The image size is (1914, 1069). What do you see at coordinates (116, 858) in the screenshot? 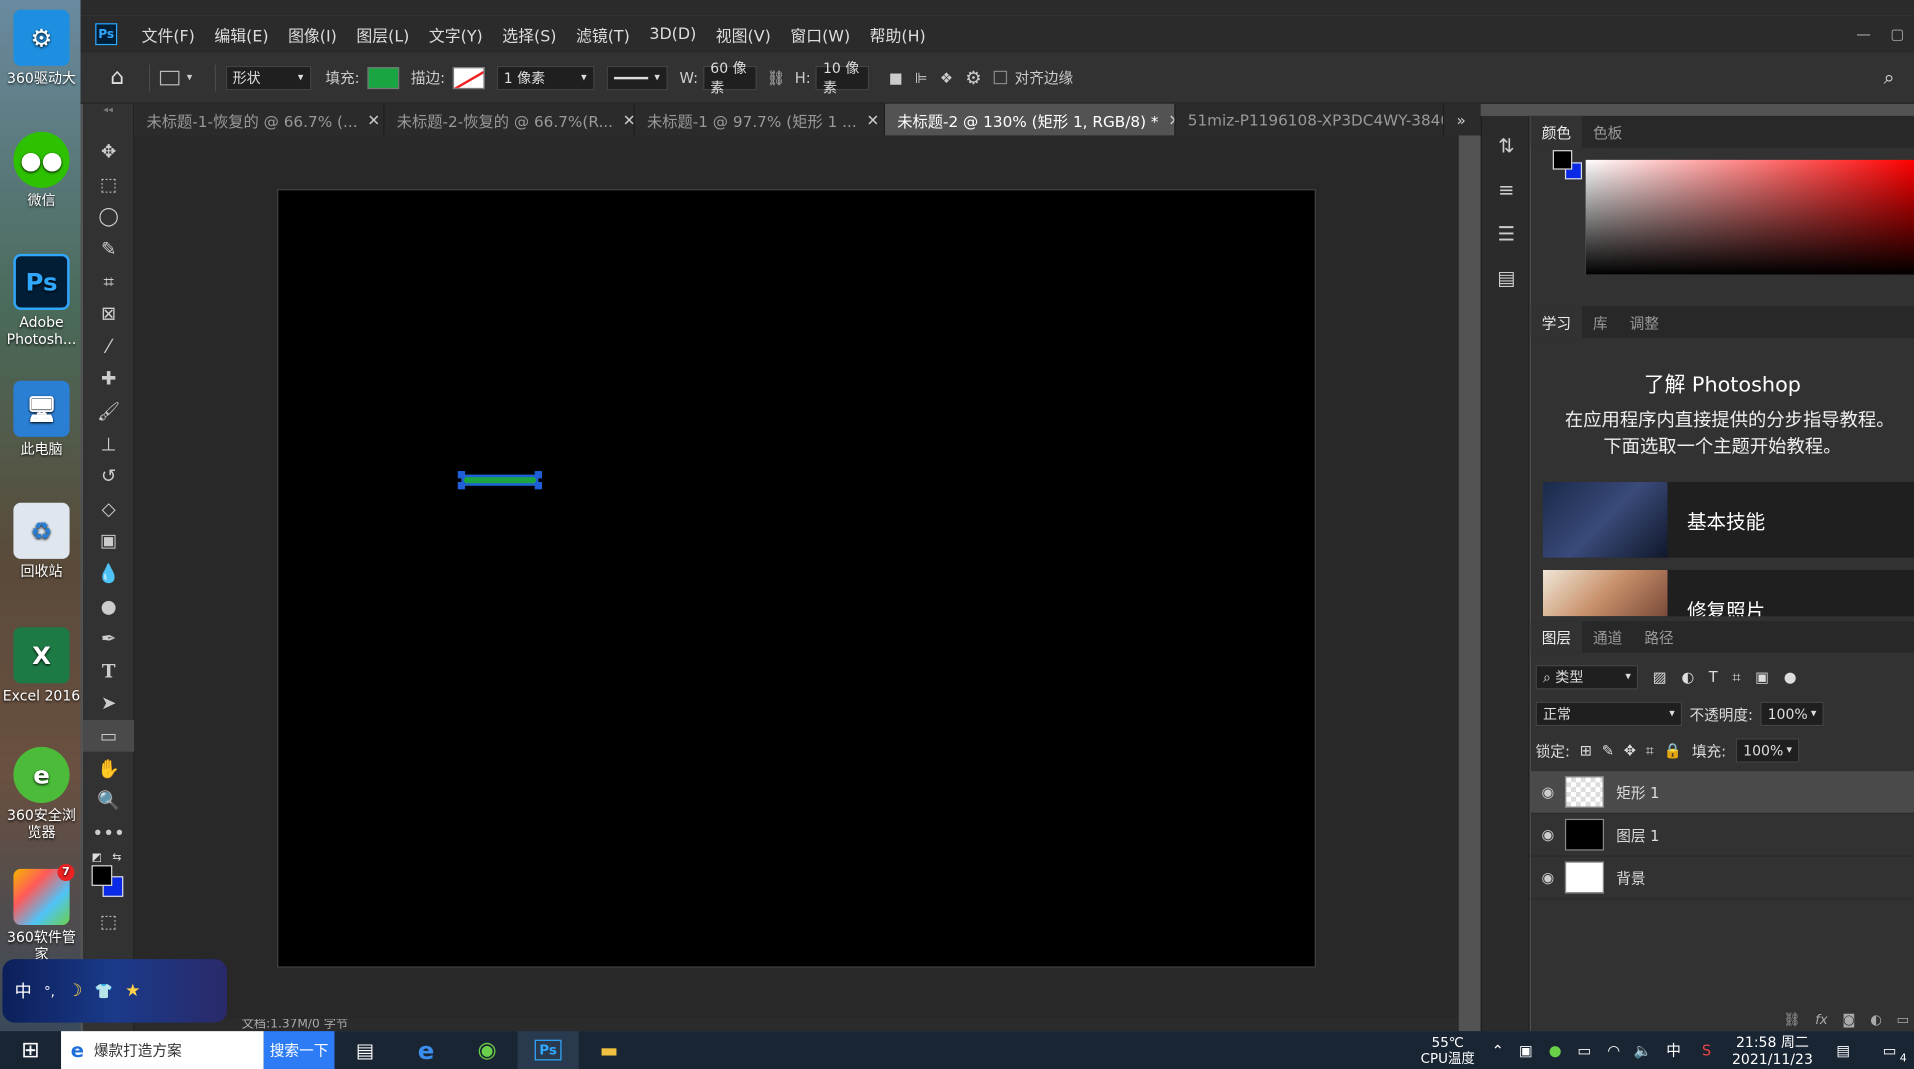
I see `swap-colors-icon: ⇆` at bounding box center [116, 858].